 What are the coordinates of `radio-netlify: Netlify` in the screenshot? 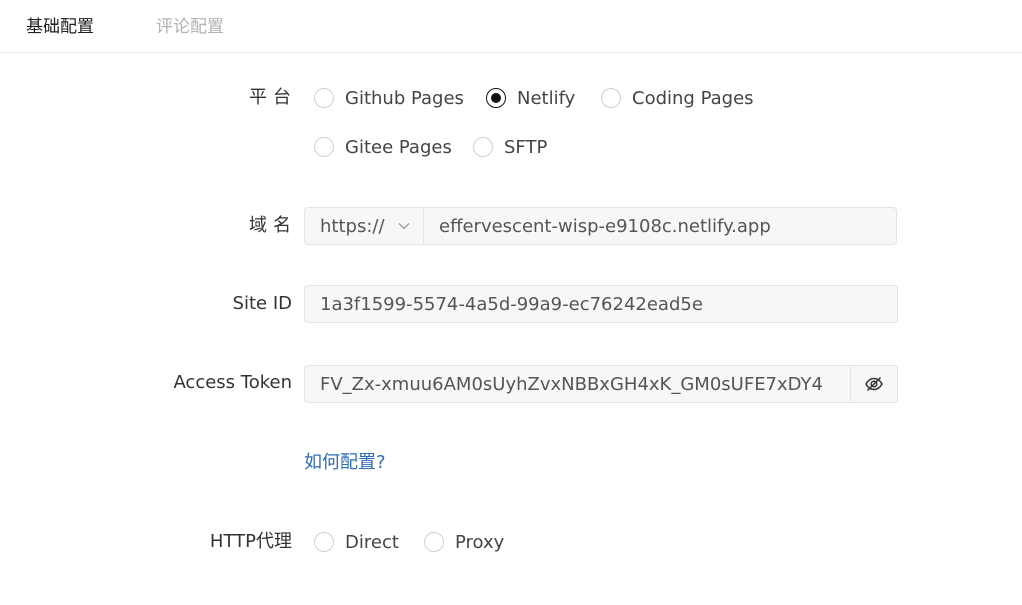 It's located at (530, 98).